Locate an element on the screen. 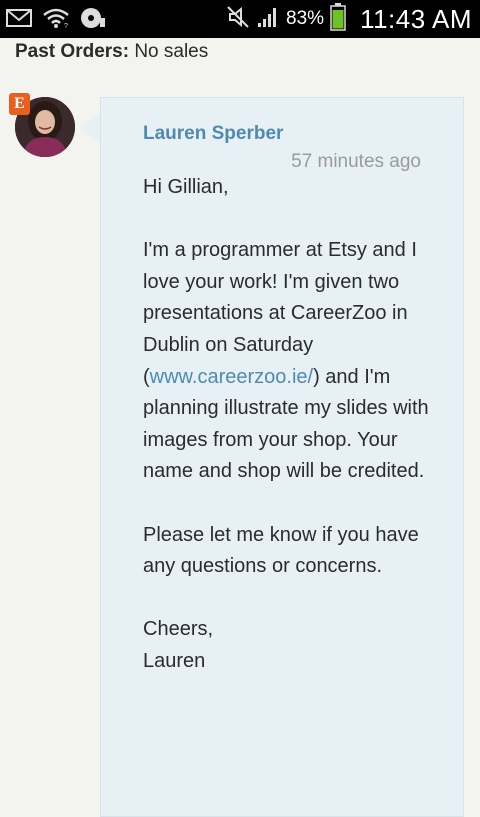 This screenshot has height=817, width=480. battery-icon is located at coordinates (338, 19).